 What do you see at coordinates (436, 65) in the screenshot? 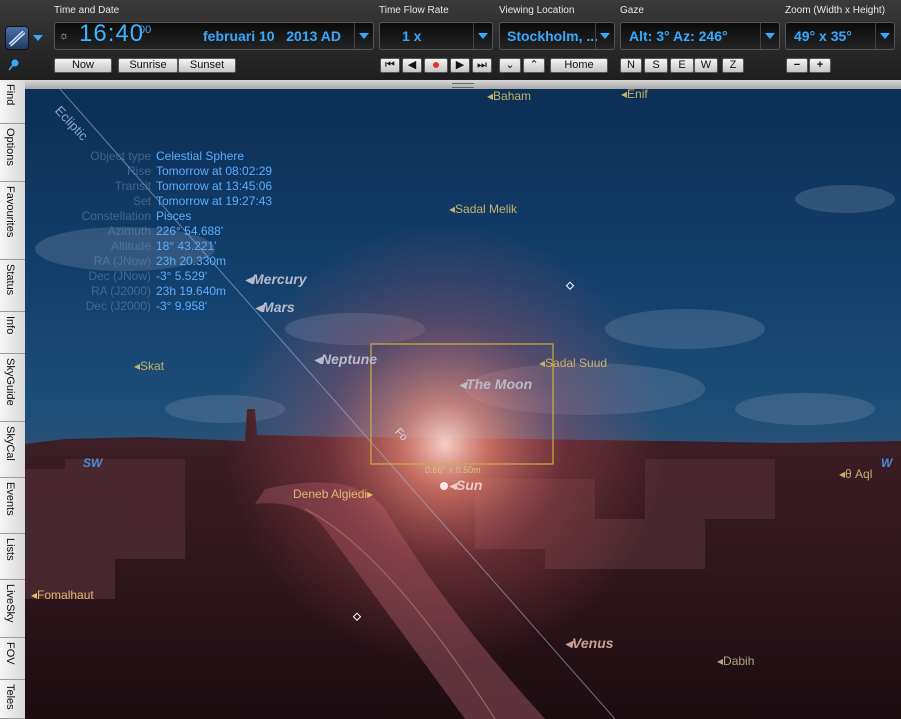
I see `stop-button` at bounding box center [436, 65].